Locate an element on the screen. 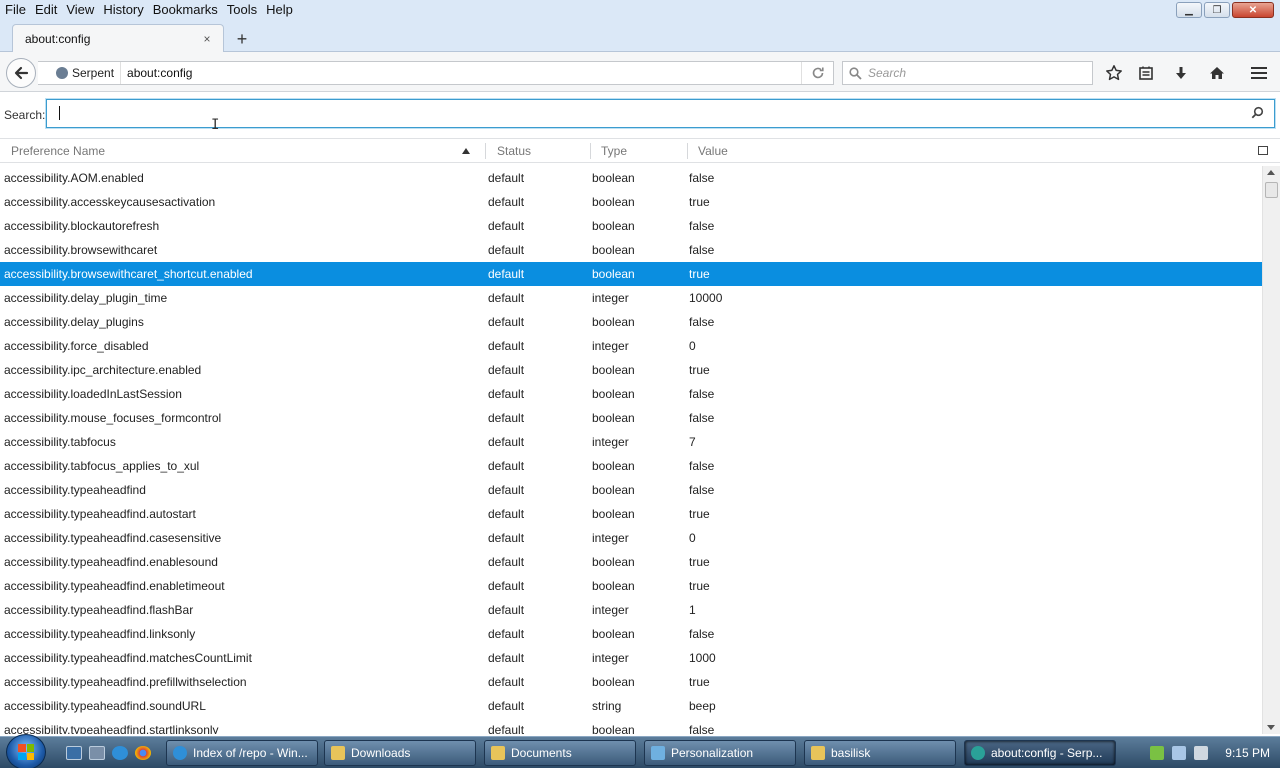 The width and height of the screenshot is (1280, 768). pref-type-cell: boolean is located at coordinates (613, 728).